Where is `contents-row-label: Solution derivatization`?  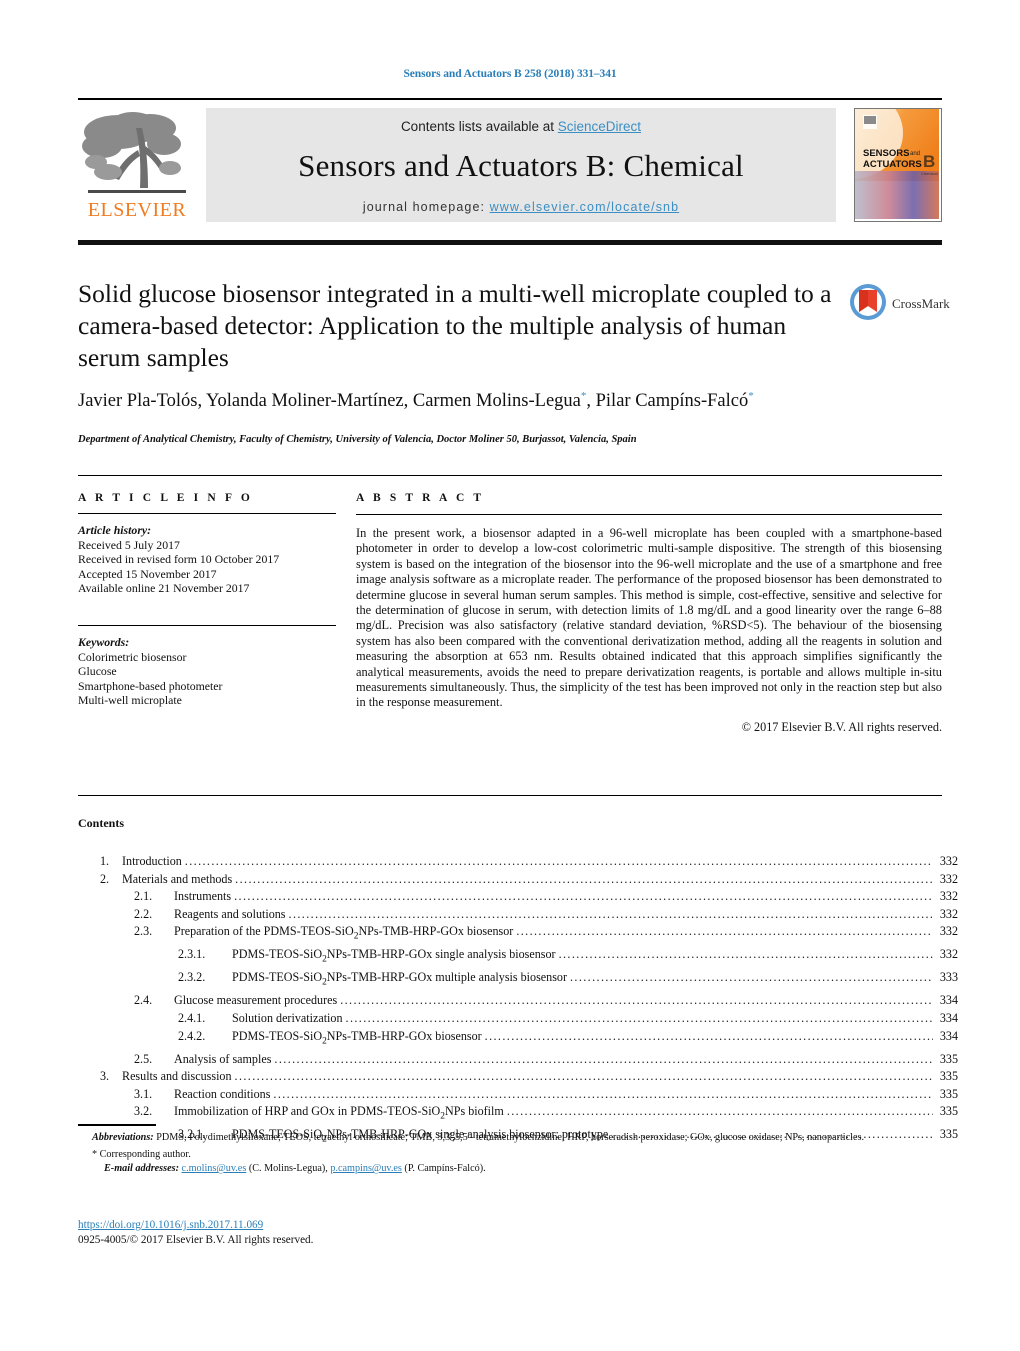 contents-row-label: Solution derivatization is located at coordinates (287, 1017).